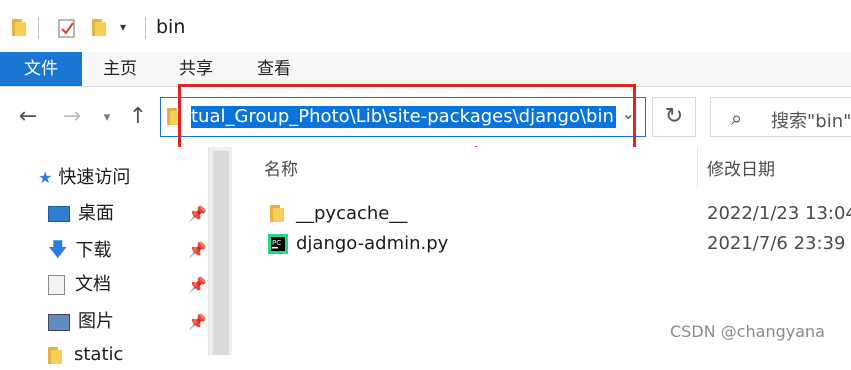 This screenshot has width=851, height=370. I want to click on refresh-icon: ↻, so click(674, 116).